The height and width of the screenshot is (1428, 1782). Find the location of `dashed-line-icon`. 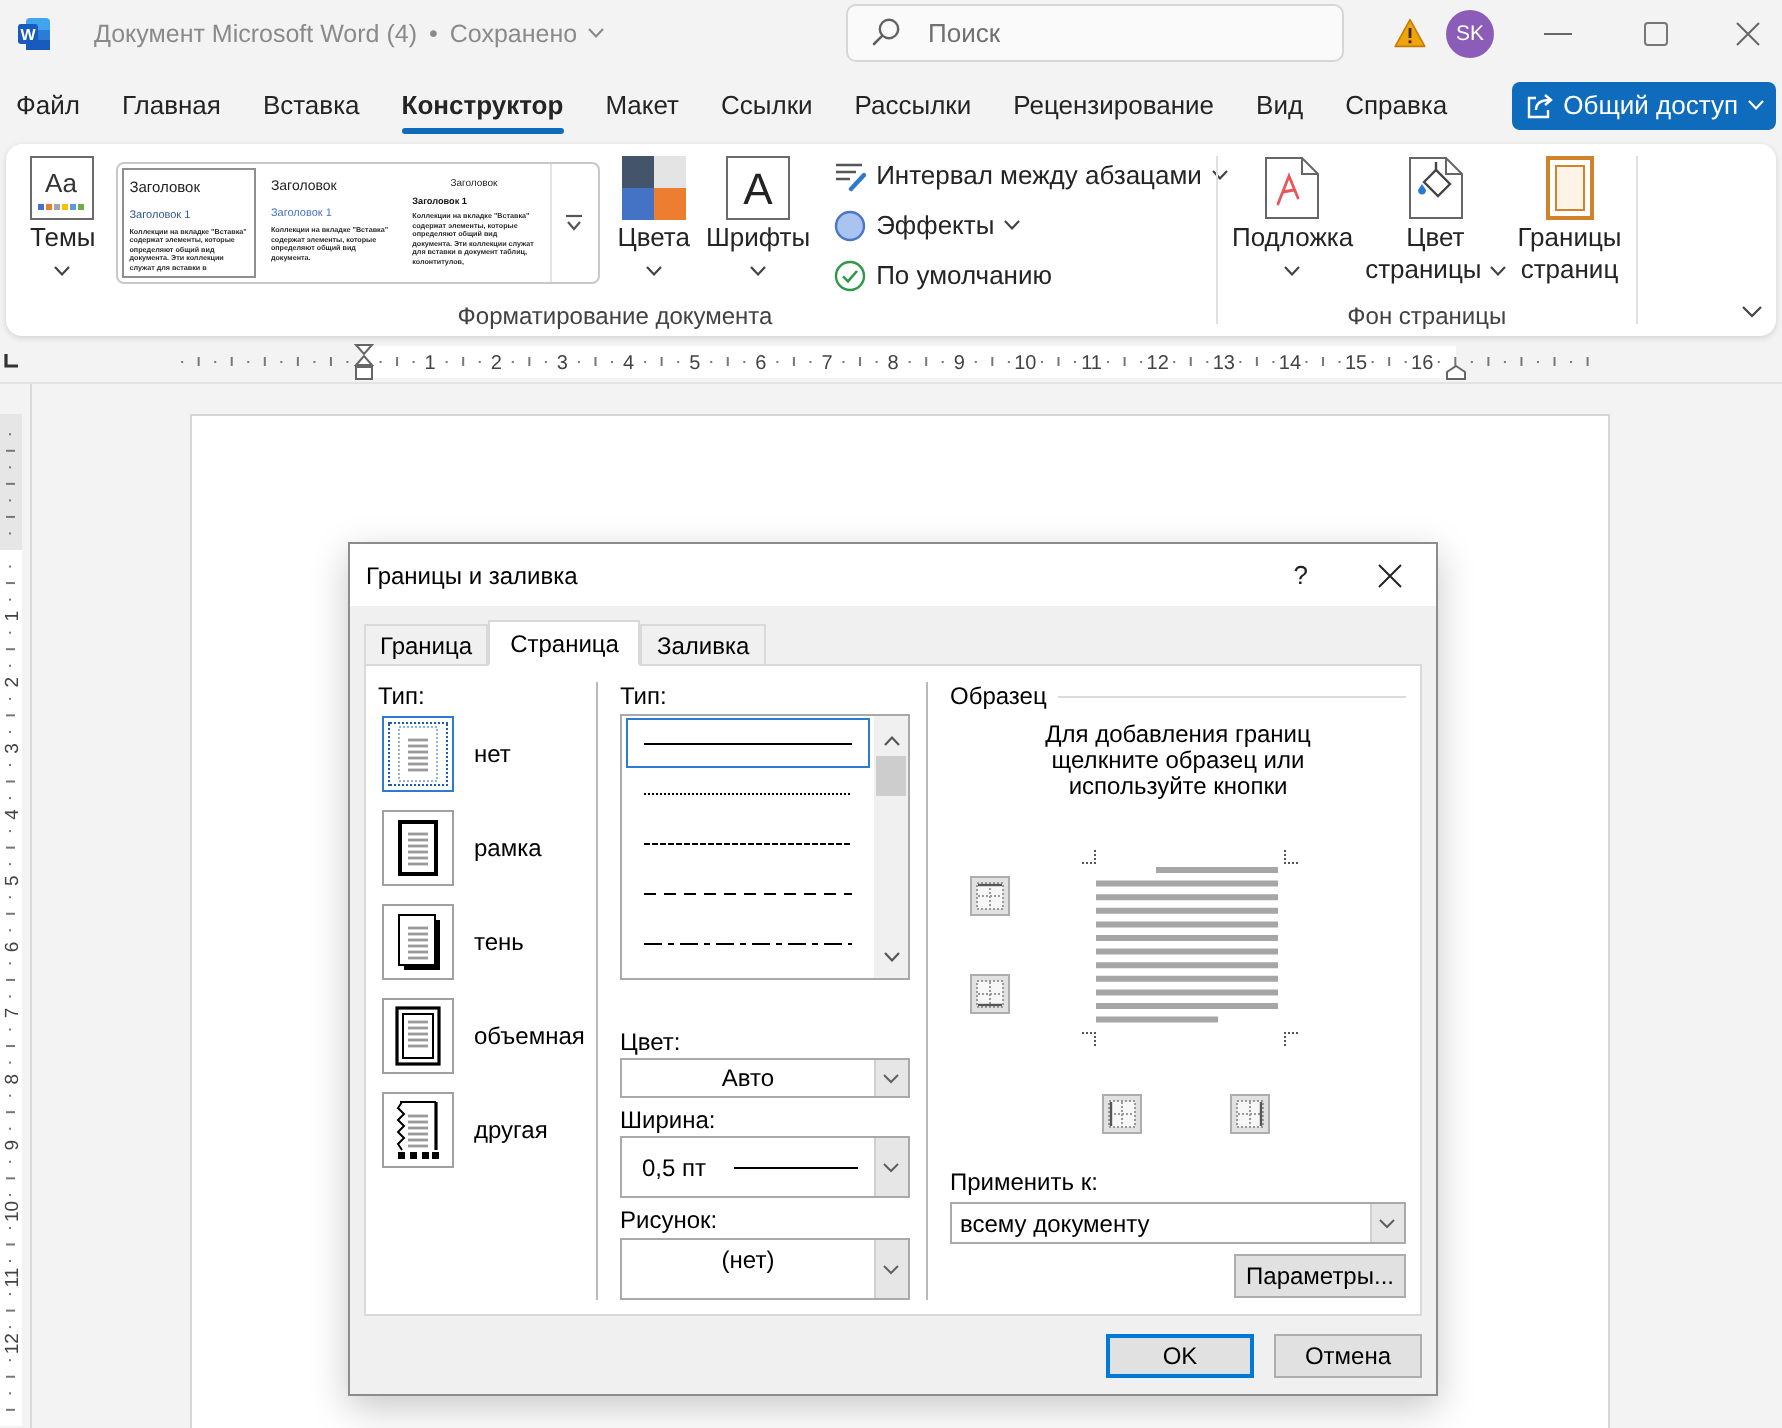

dashed-line-icon is located at coordinates (748, 893).